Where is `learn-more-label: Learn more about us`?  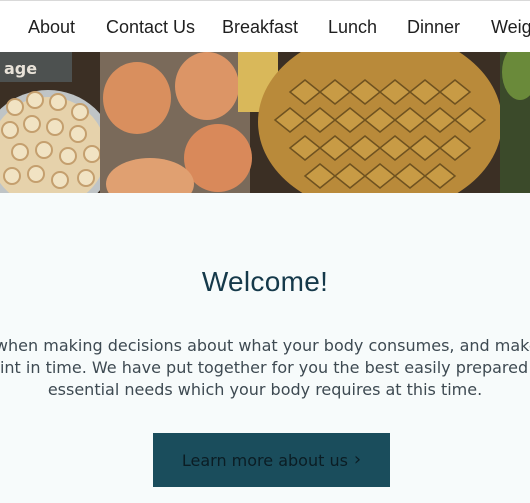
learn-more-label: Learn more about us is located at coordinates (264, 460).